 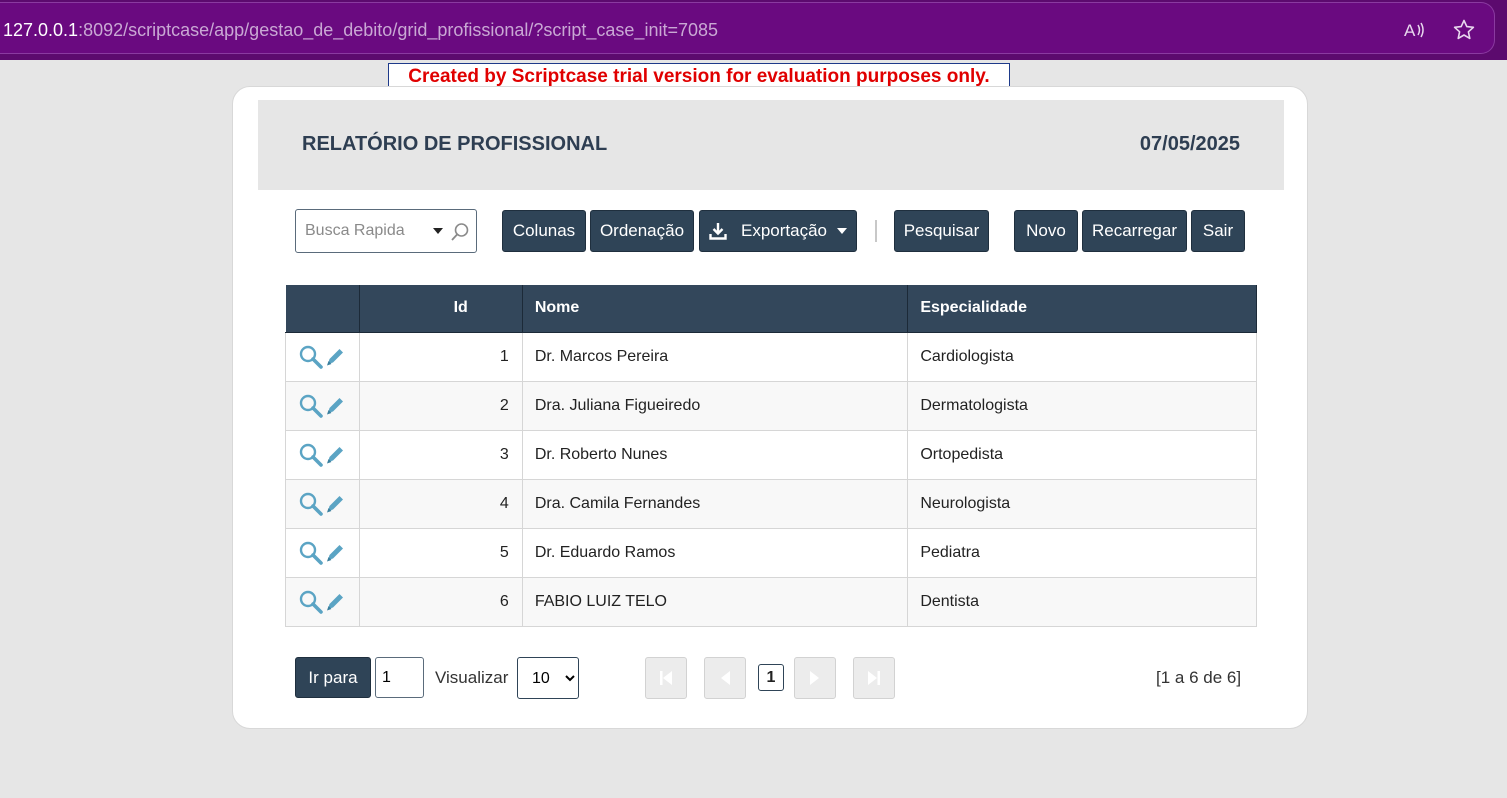 What do you see at coordinates (715, 405) in the screenshot?
I see `cell-nome: Dra. Juliana Figueiredo` at bounding box center [715, 405].